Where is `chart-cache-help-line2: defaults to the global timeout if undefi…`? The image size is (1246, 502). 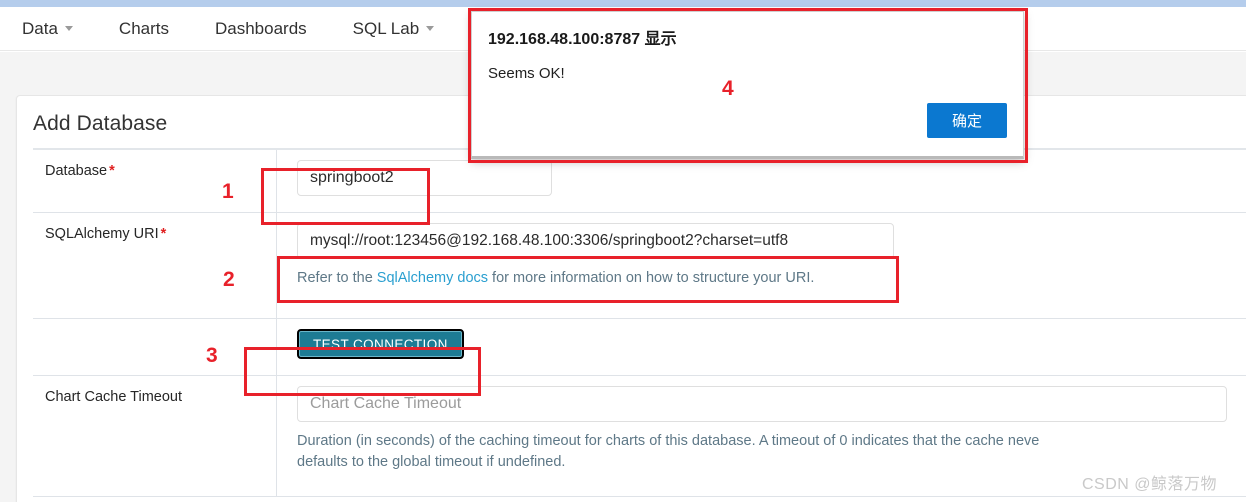
chart-cache-help-line2: defaults to the global timeout if undefi… is located at coordinates (431, 462).